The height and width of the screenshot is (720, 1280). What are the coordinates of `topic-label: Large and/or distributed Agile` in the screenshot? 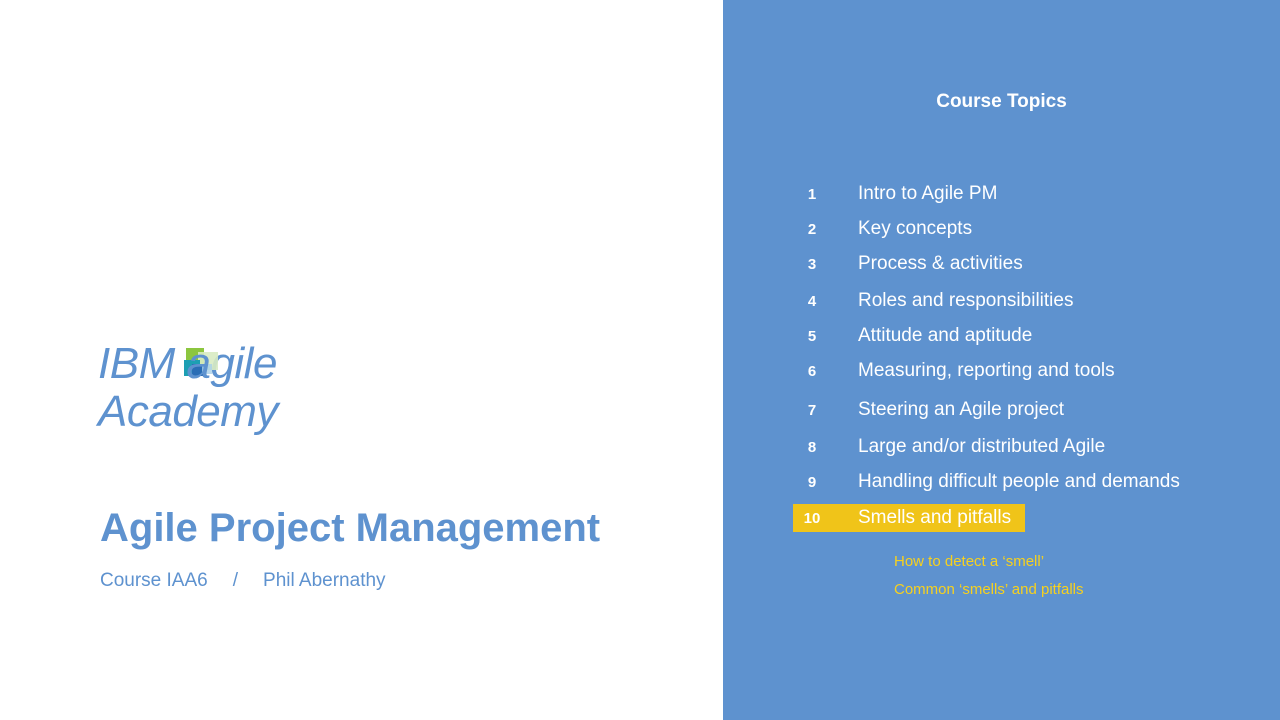 It's located at (982, 446).